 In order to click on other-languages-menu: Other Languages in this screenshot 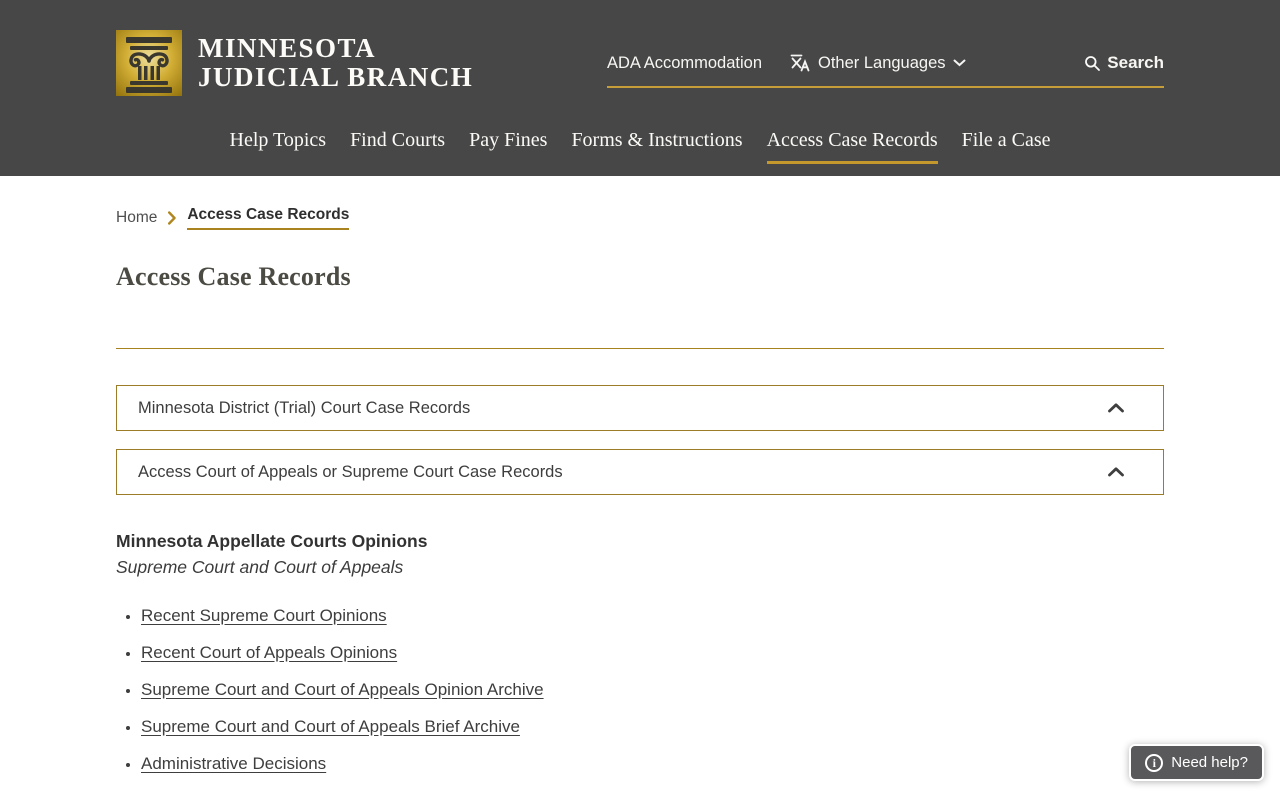, I will do `click(877, 63)`.